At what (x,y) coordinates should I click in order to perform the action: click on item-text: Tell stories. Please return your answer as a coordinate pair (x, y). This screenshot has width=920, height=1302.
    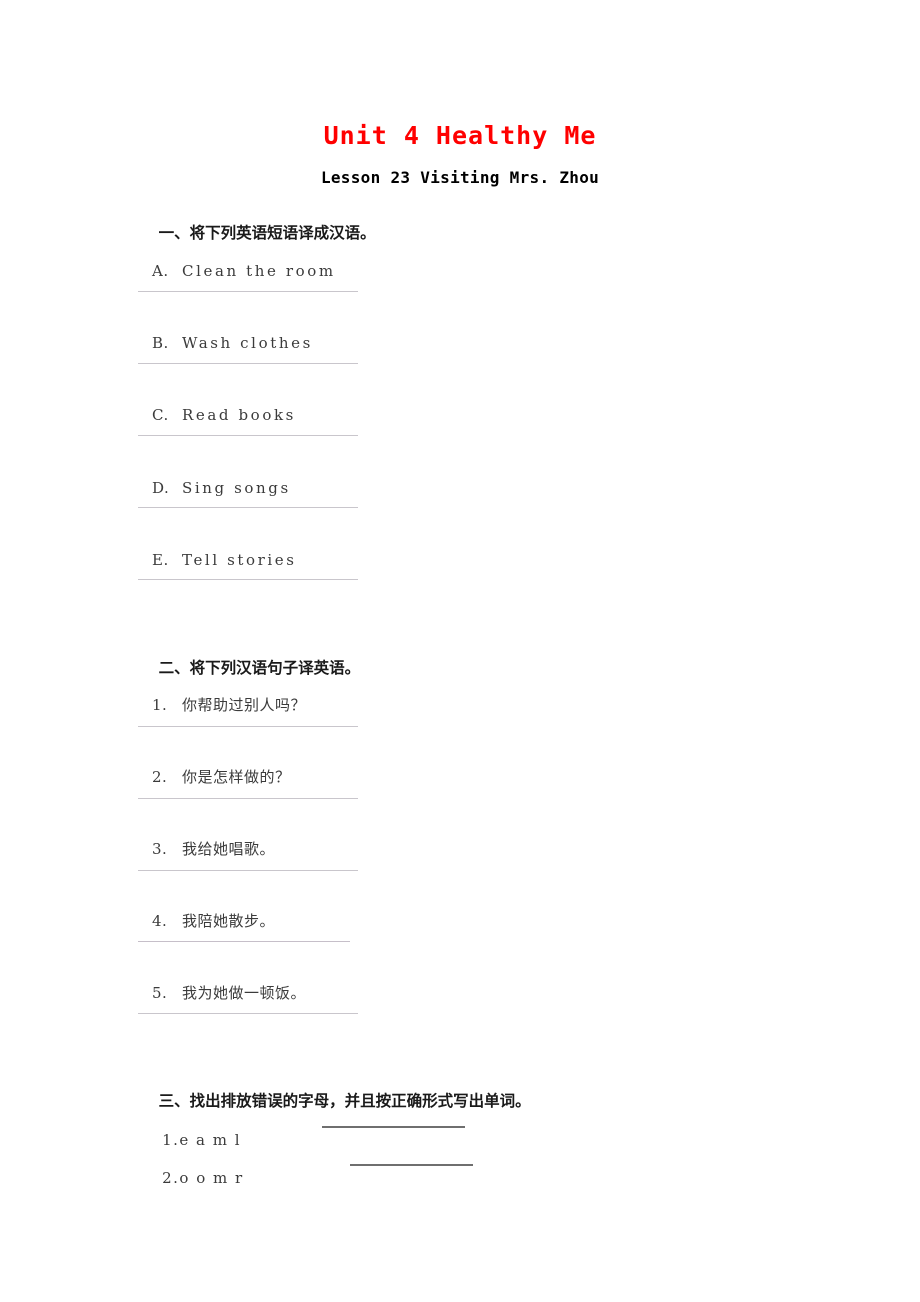
    Looking at the image, I should click on (239, 560).